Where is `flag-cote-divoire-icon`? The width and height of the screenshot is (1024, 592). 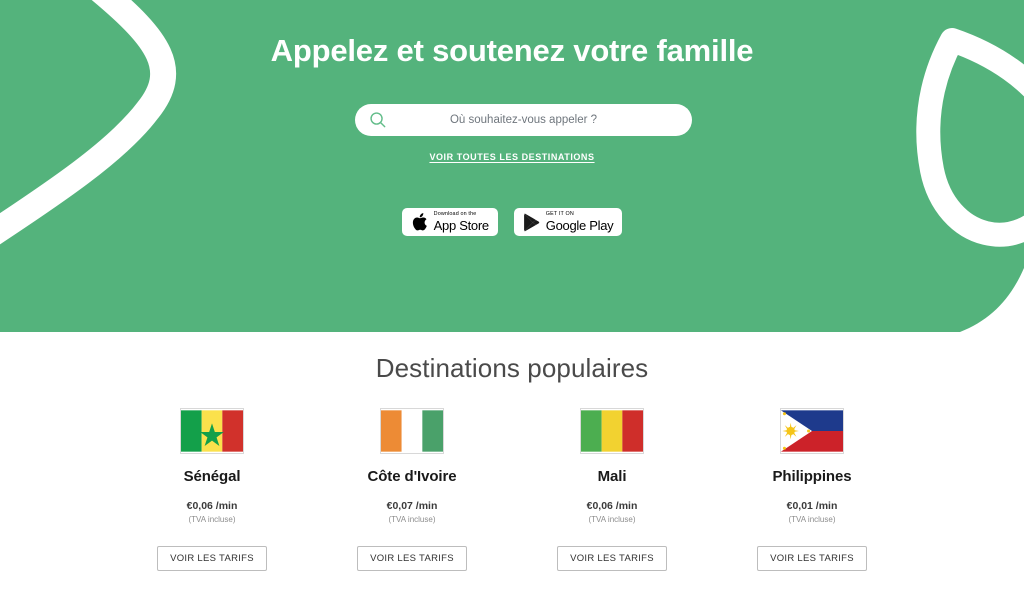
flag-cote-divoire-icon is located at coordinates (412, 431).